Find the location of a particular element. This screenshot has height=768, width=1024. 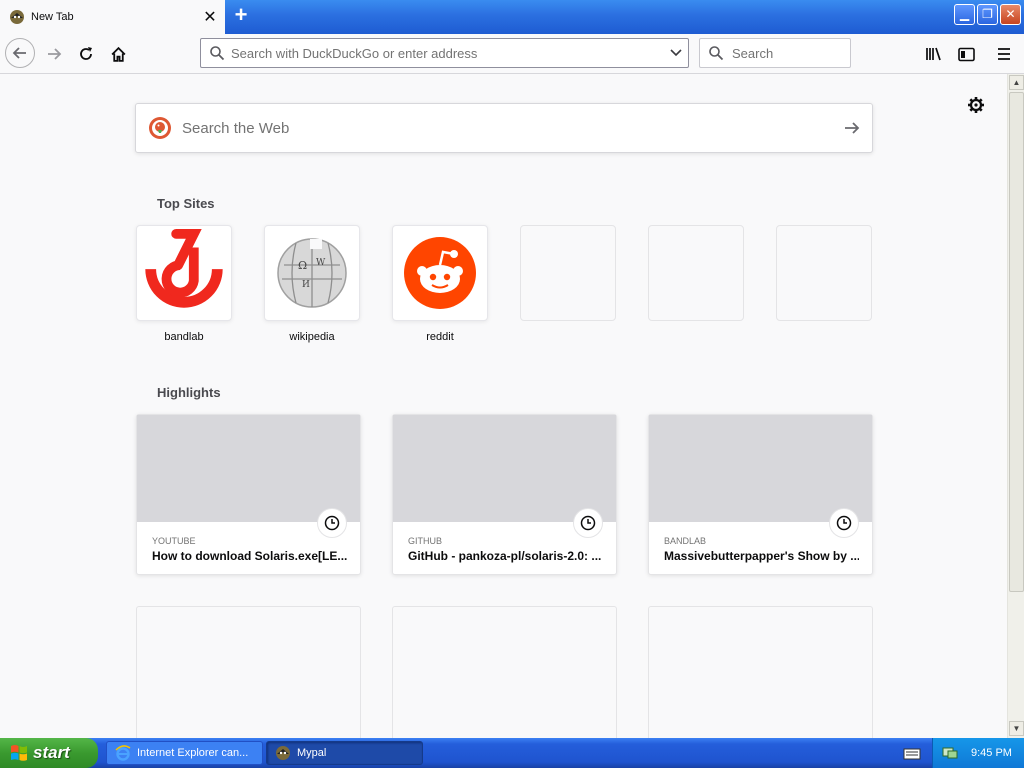

new-tab-button: + is located at coordinates (241, 15).